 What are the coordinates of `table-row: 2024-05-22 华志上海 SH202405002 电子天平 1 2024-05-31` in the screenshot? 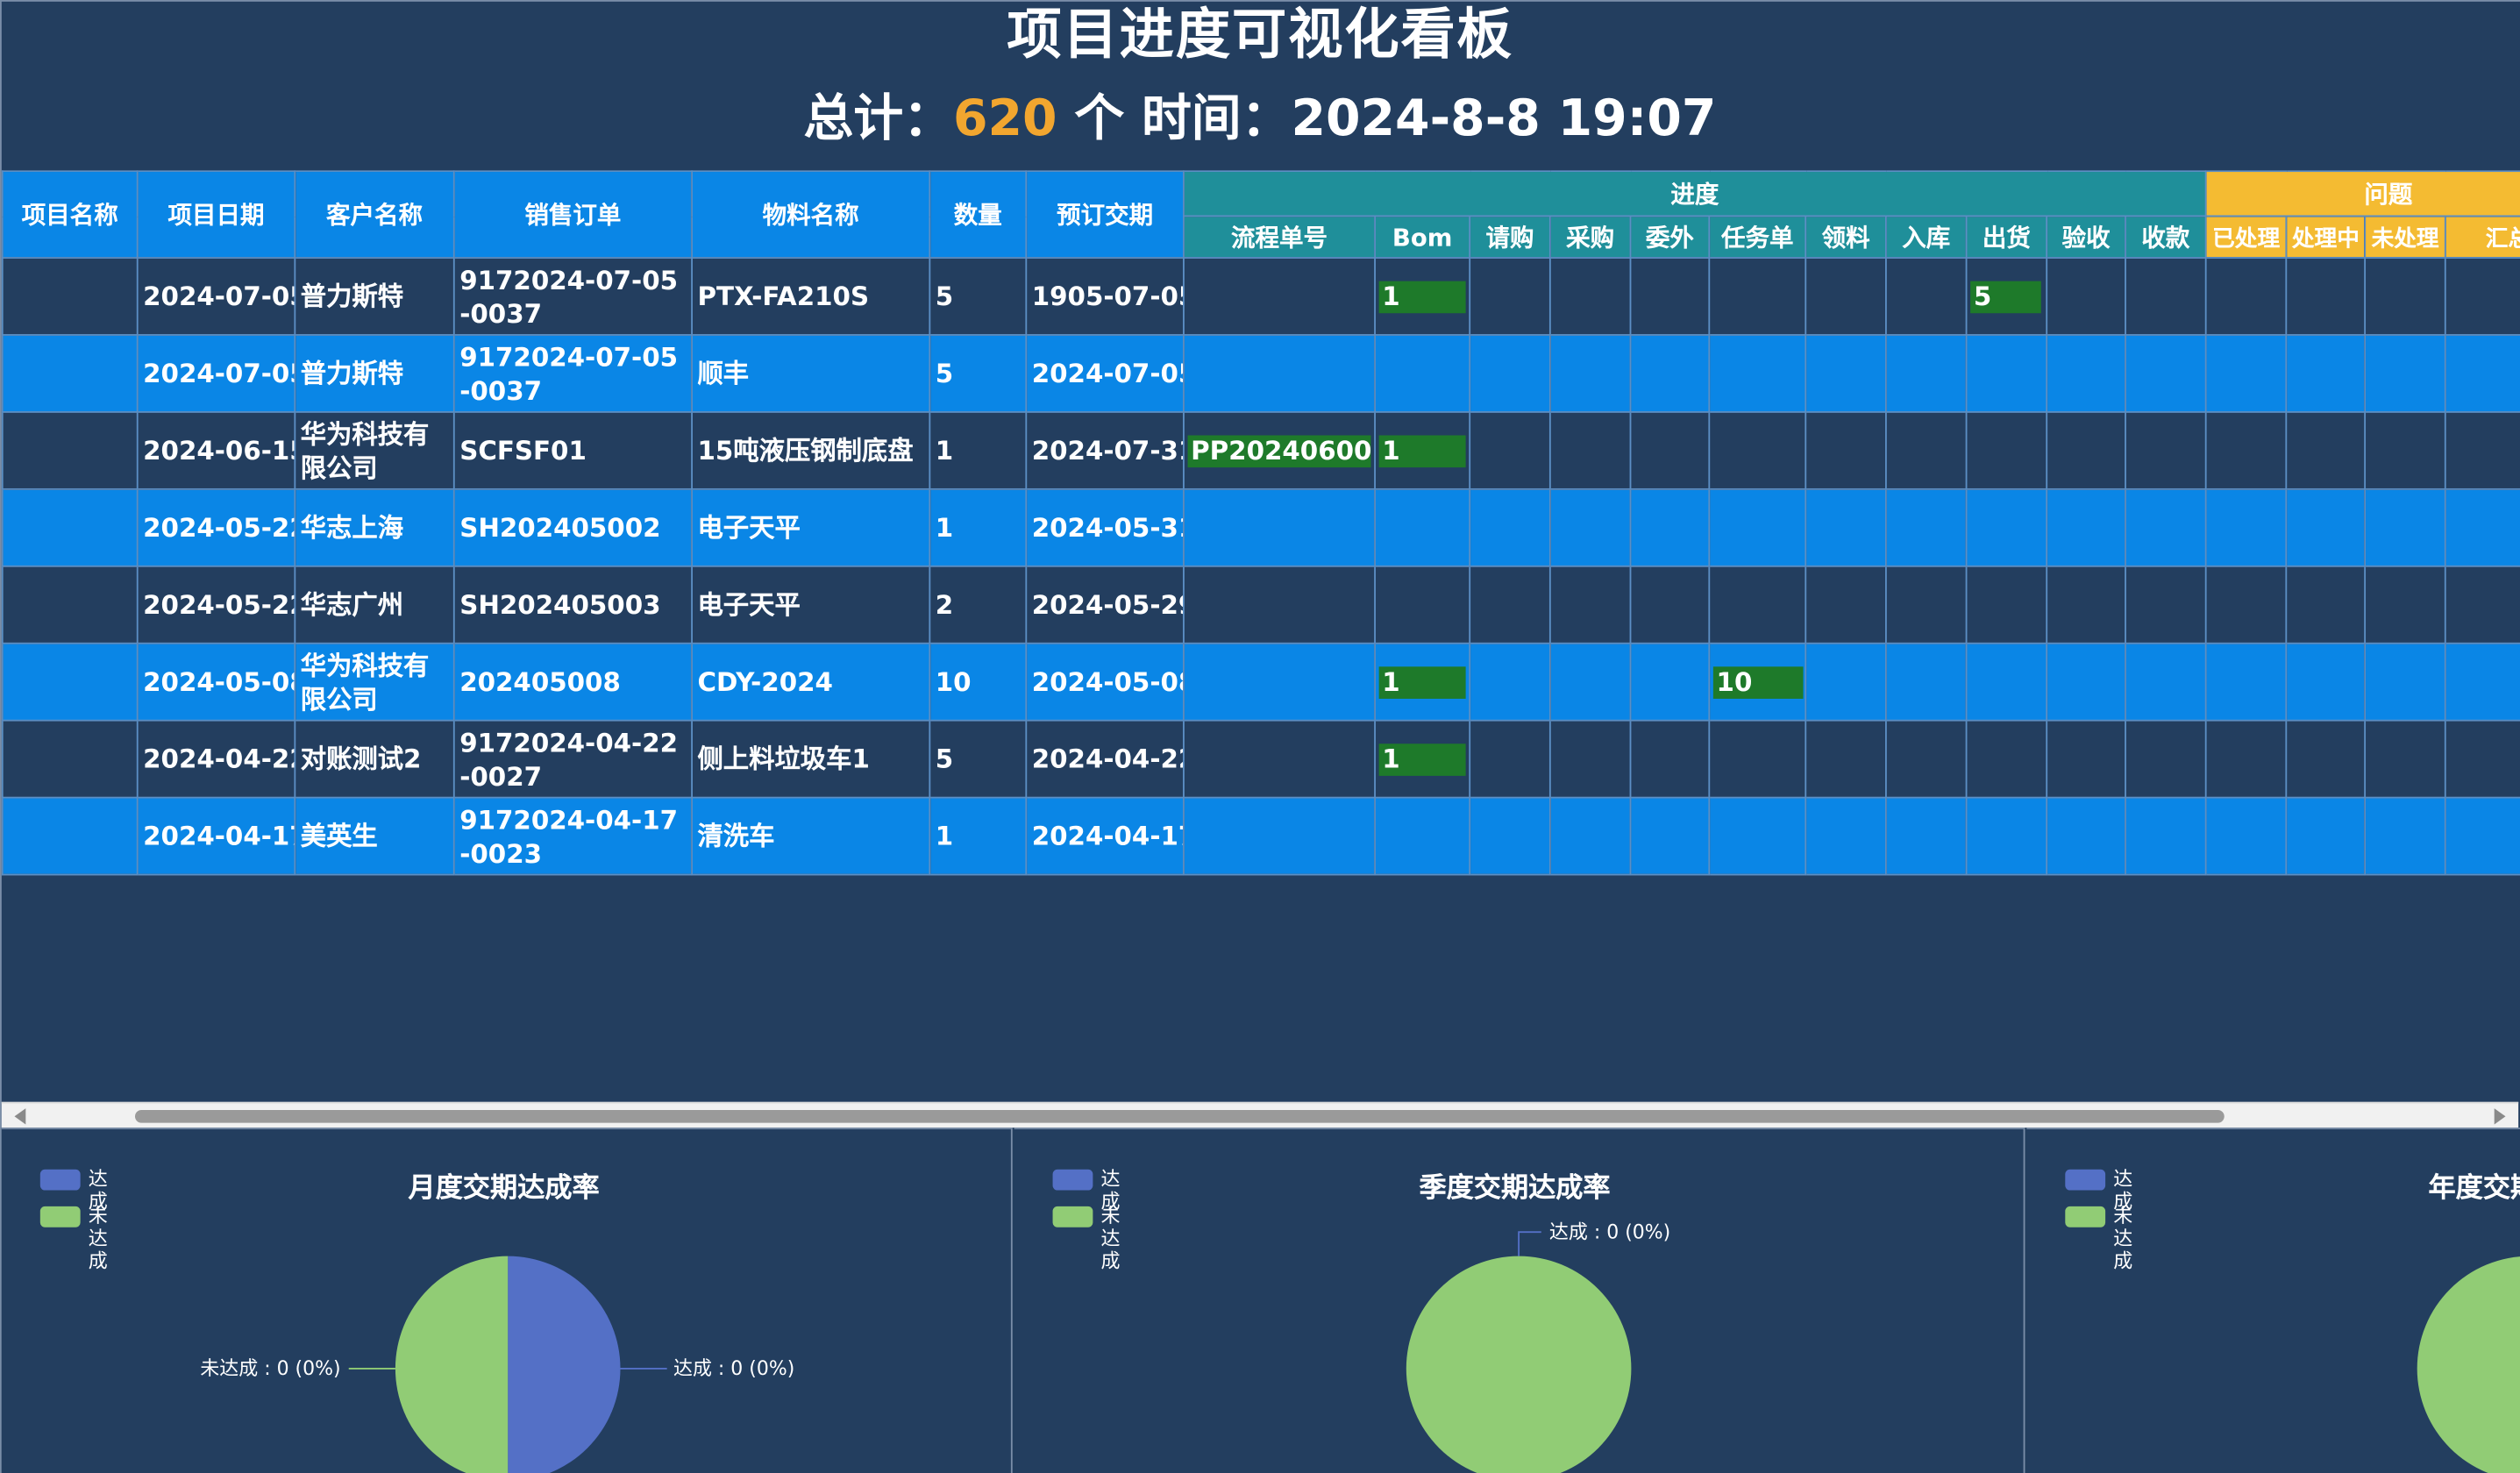 It's located at (1260, 527).